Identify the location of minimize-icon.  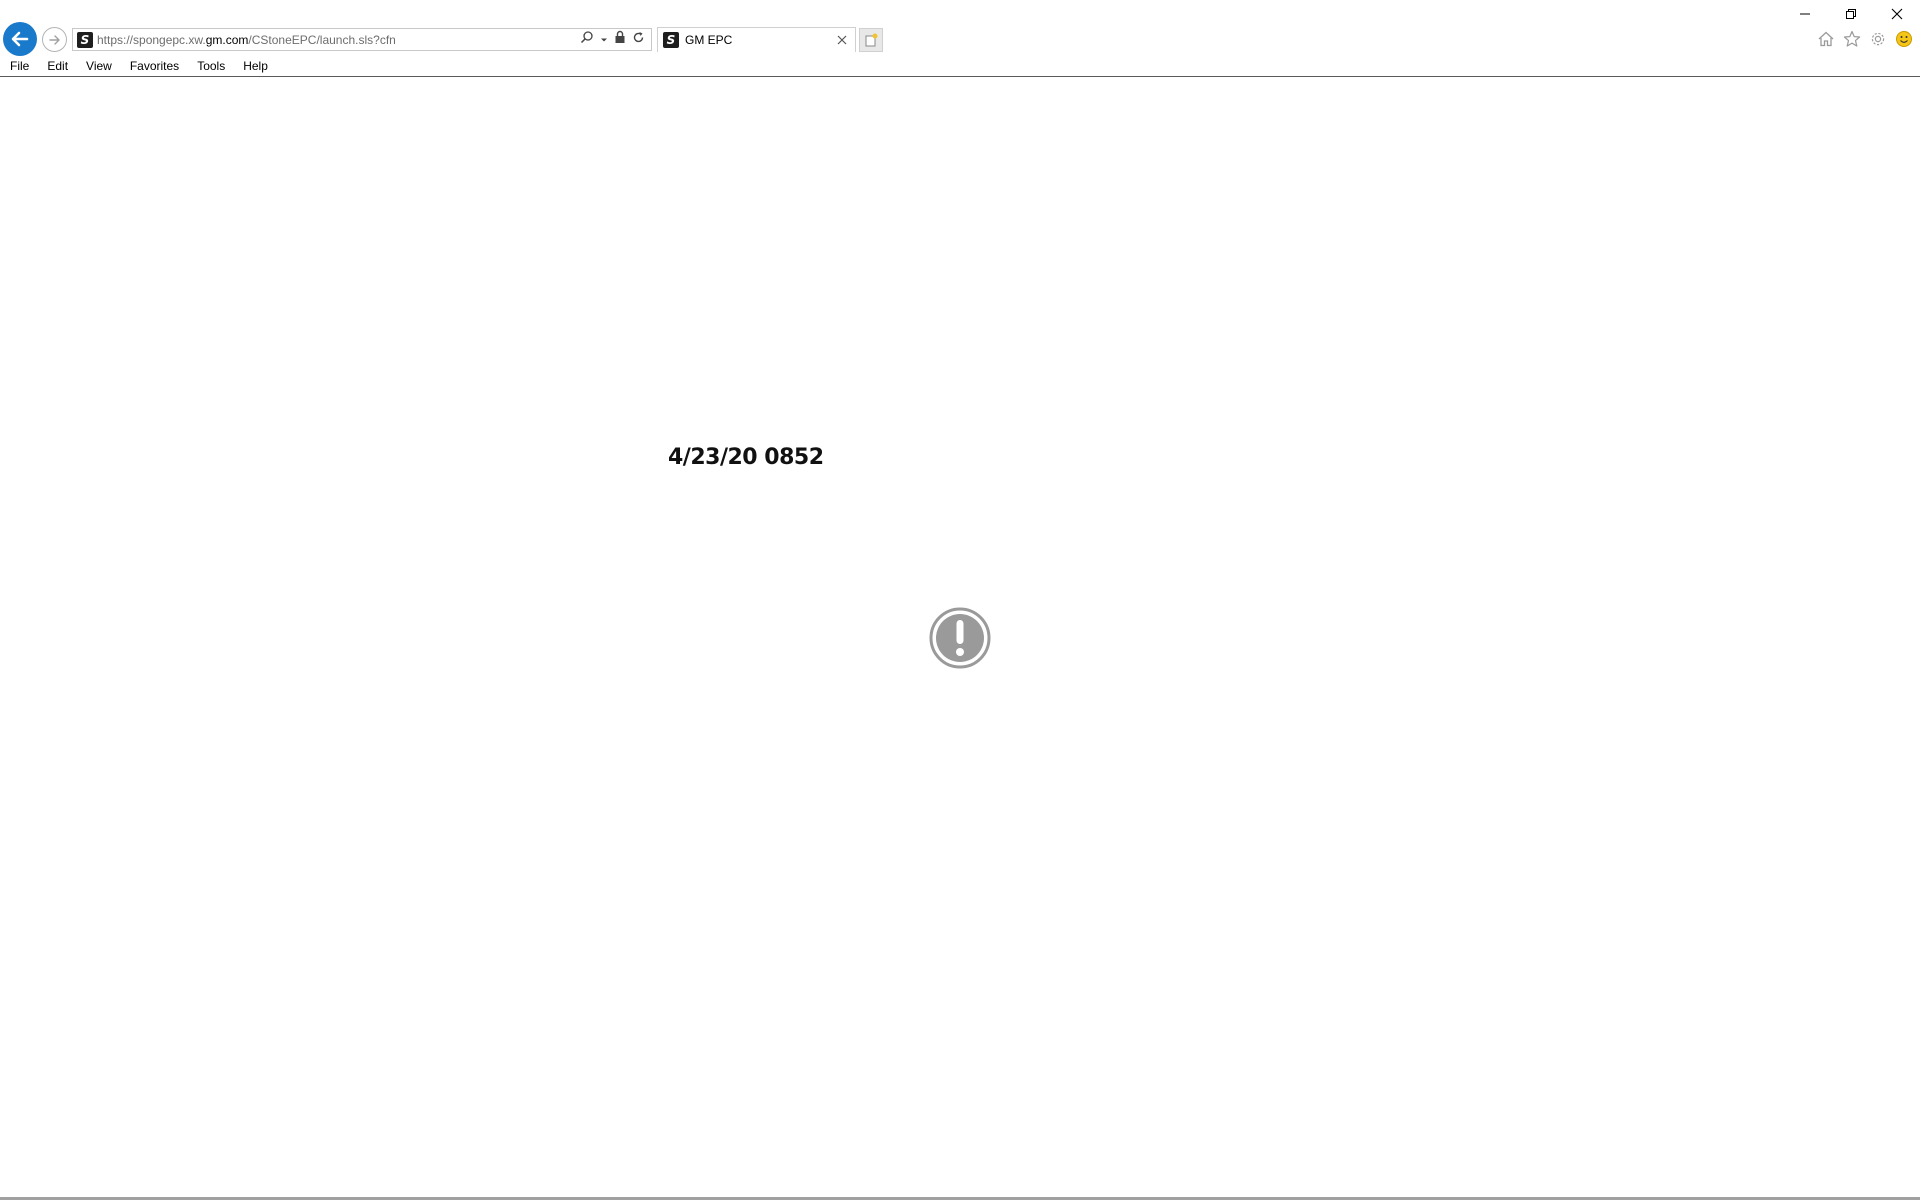
(1805, 14).